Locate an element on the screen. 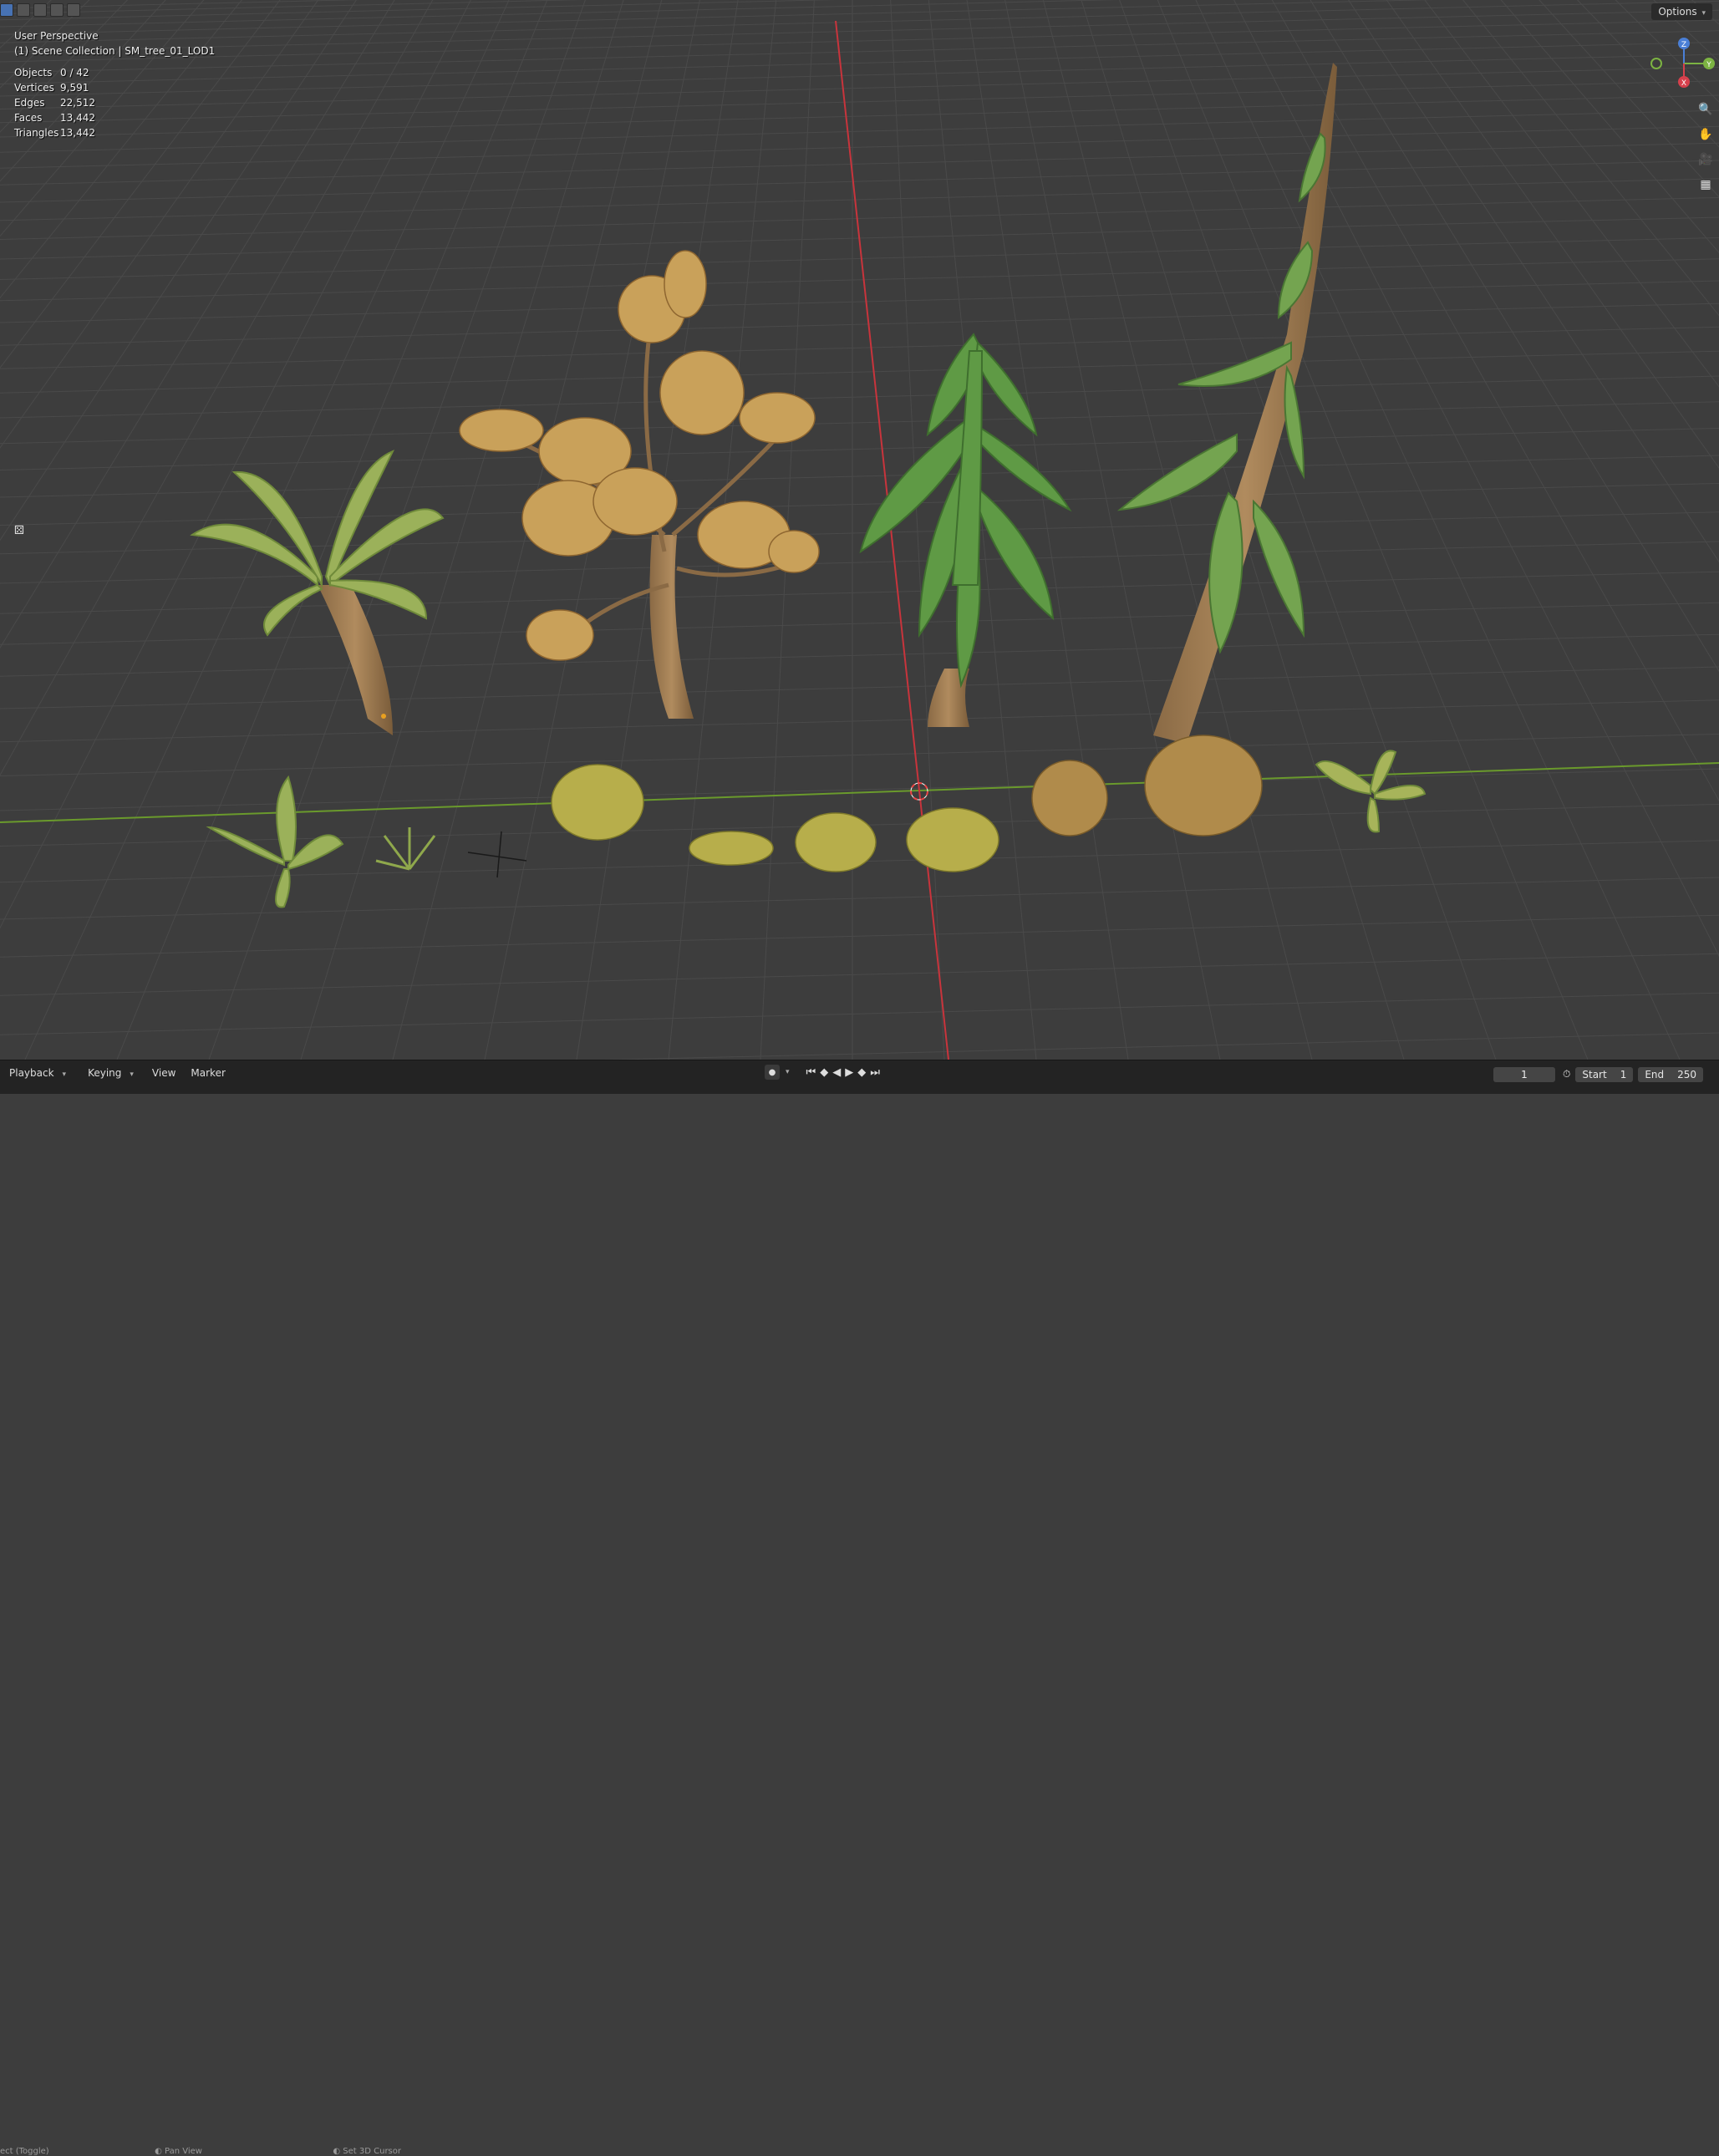 Image resolution: width=1719 pixels, height=2156 pixels. marker-menu: Marker is located at coordinates (207, 1073).